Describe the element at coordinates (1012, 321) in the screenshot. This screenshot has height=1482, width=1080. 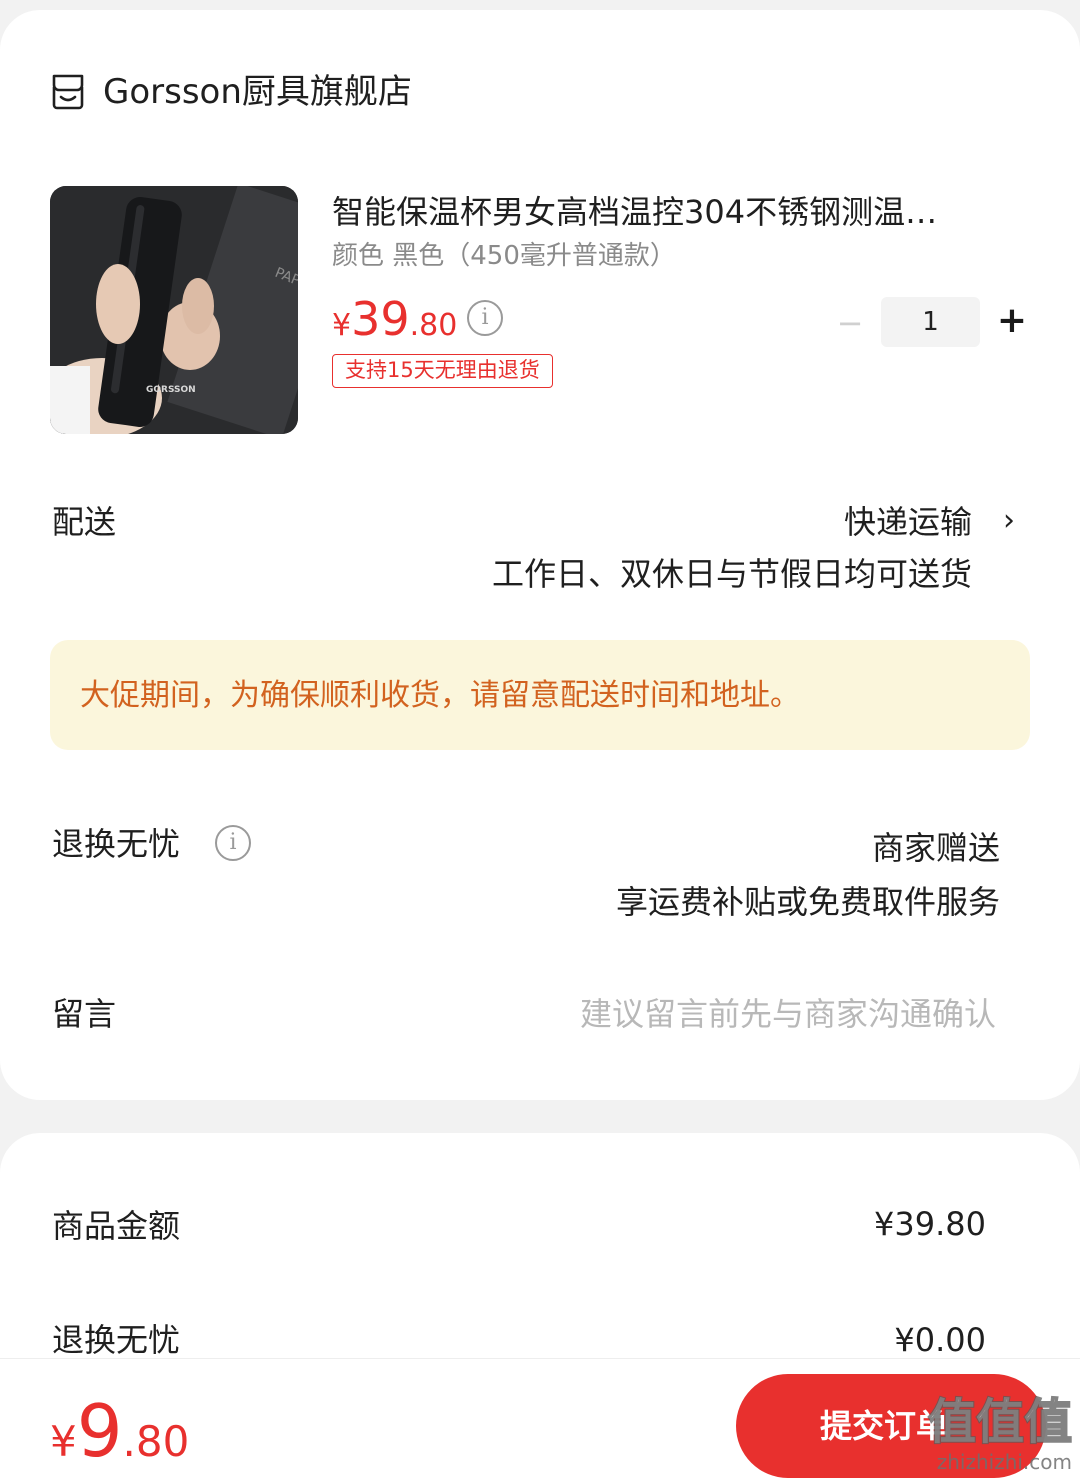
I see `quantity-plus-button: +` at that location.